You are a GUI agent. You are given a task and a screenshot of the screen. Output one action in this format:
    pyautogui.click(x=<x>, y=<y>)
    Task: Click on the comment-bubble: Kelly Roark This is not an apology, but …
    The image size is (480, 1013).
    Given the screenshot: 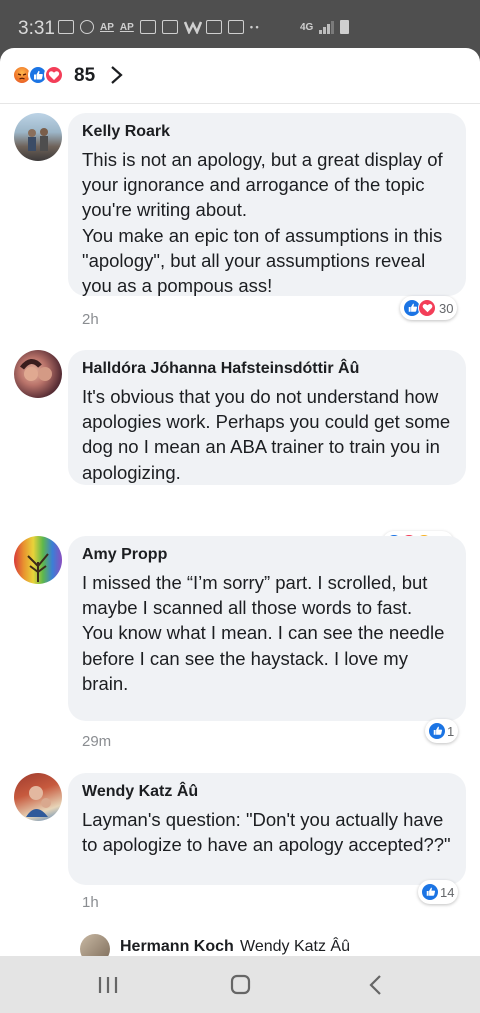 What is the action you would take?
    pyautogui.click(x=267, y=204)
    